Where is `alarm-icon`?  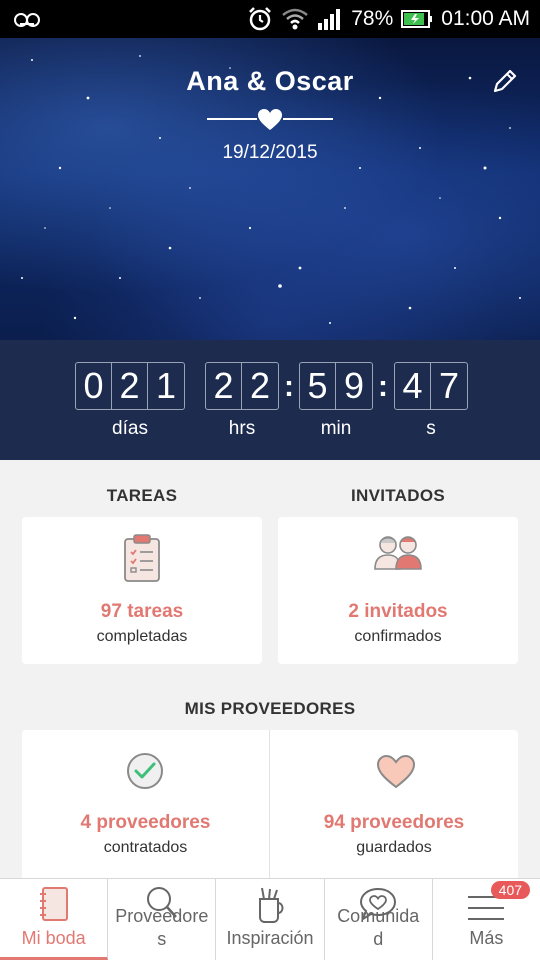
alarm-icon is located at coordinates (260, 19).